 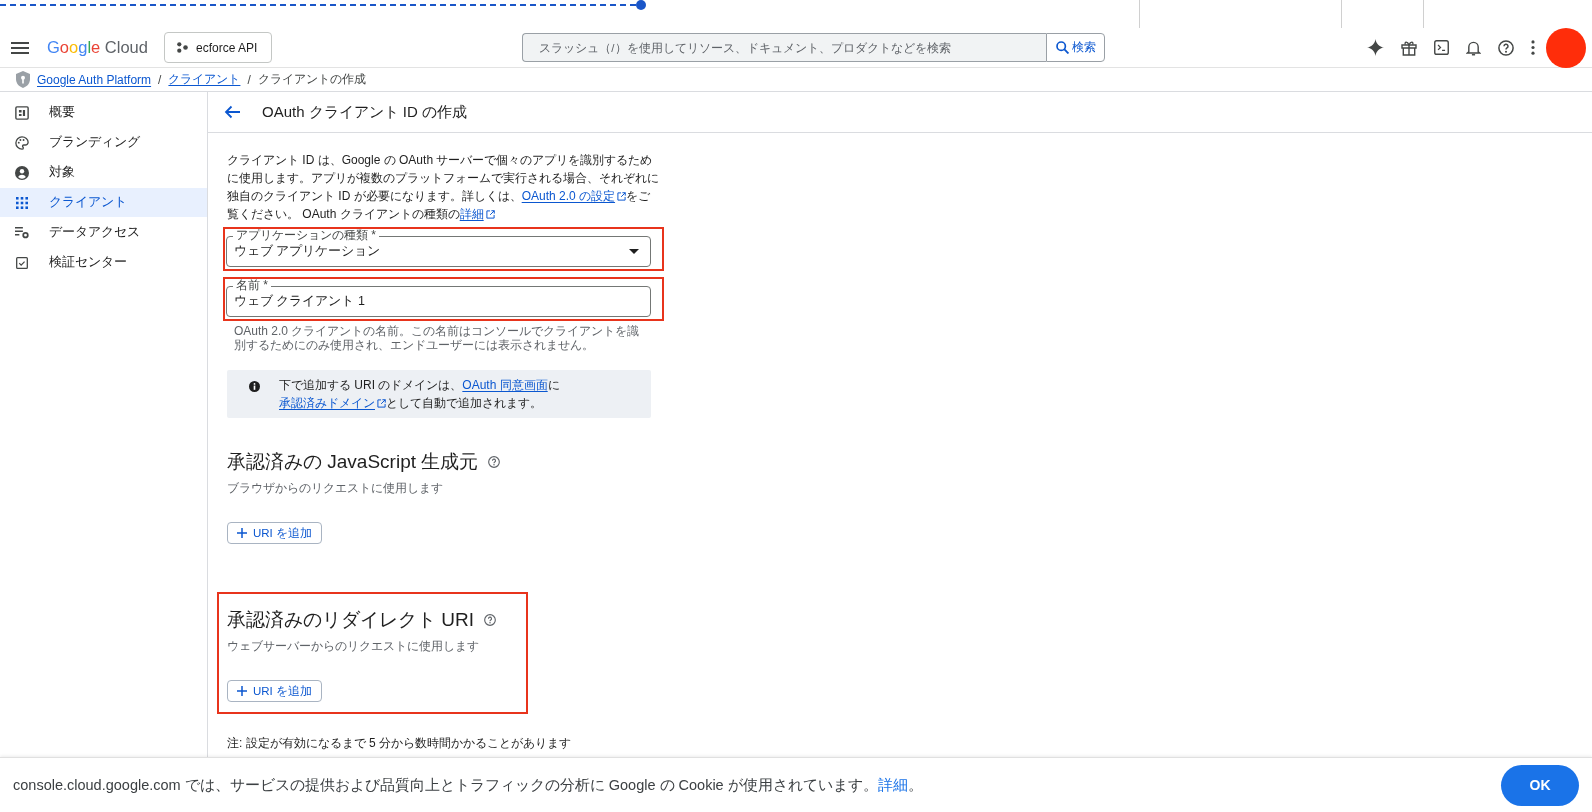 I want to click on sidebar-item: データアクセス, so click(x=103, y=232).